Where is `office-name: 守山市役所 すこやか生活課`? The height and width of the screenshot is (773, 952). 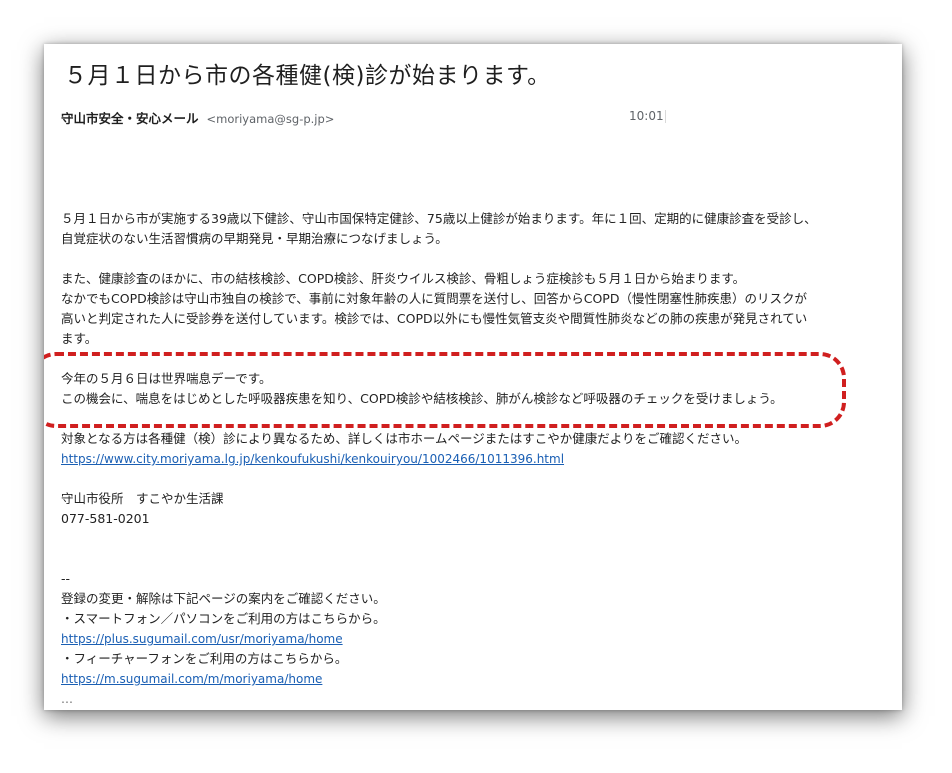
office-name: 守山市役所 すこやか生活課 is located at coordinates (142, 498).